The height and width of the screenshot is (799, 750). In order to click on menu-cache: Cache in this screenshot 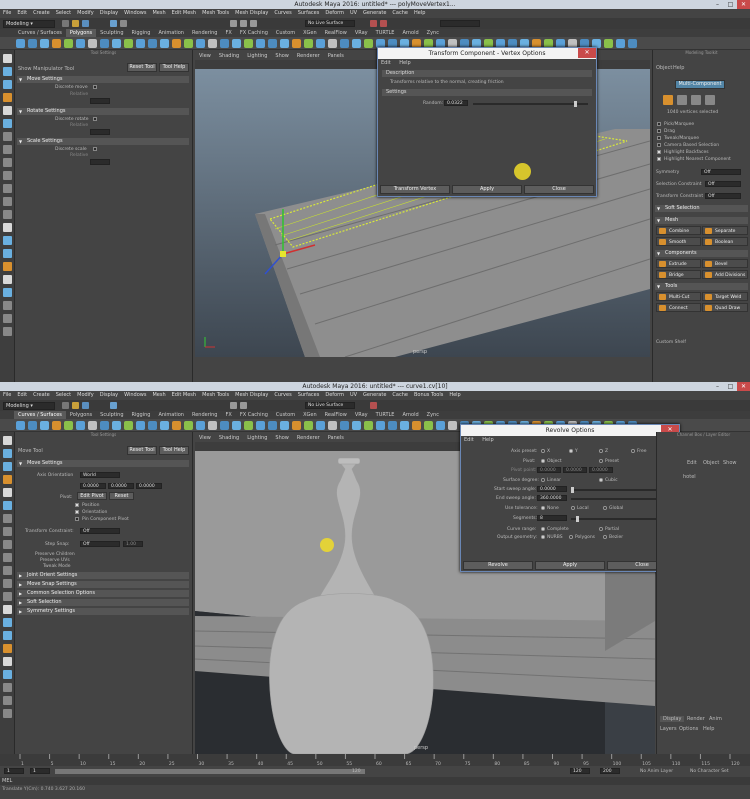, I will do `click(400, 13)`.